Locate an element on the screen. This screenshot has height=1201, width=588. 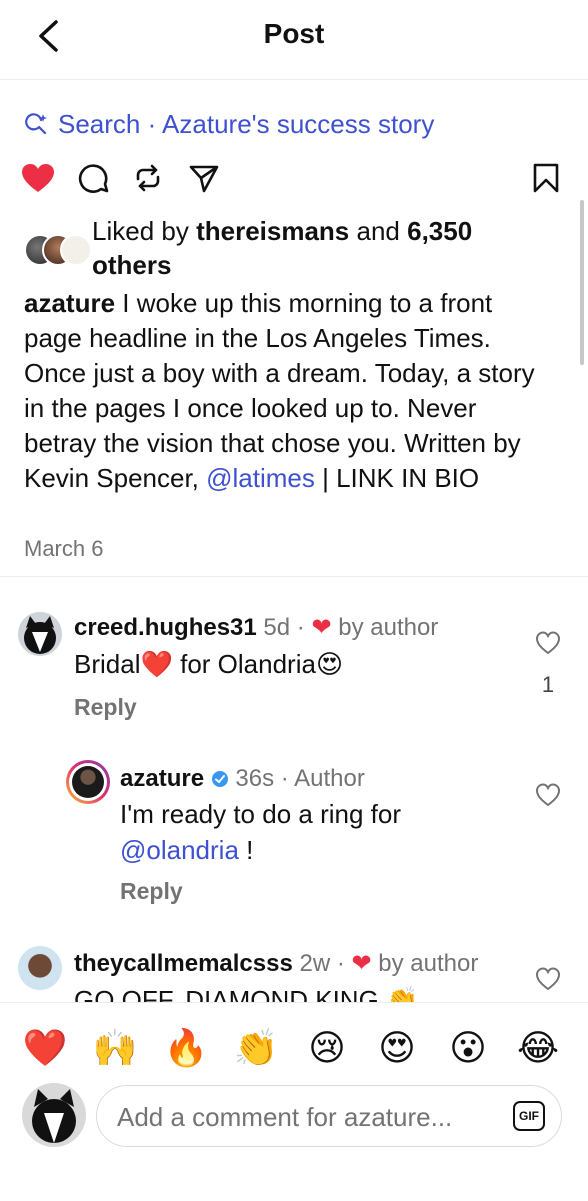
author-avatar is located at coordinates (88, 782).